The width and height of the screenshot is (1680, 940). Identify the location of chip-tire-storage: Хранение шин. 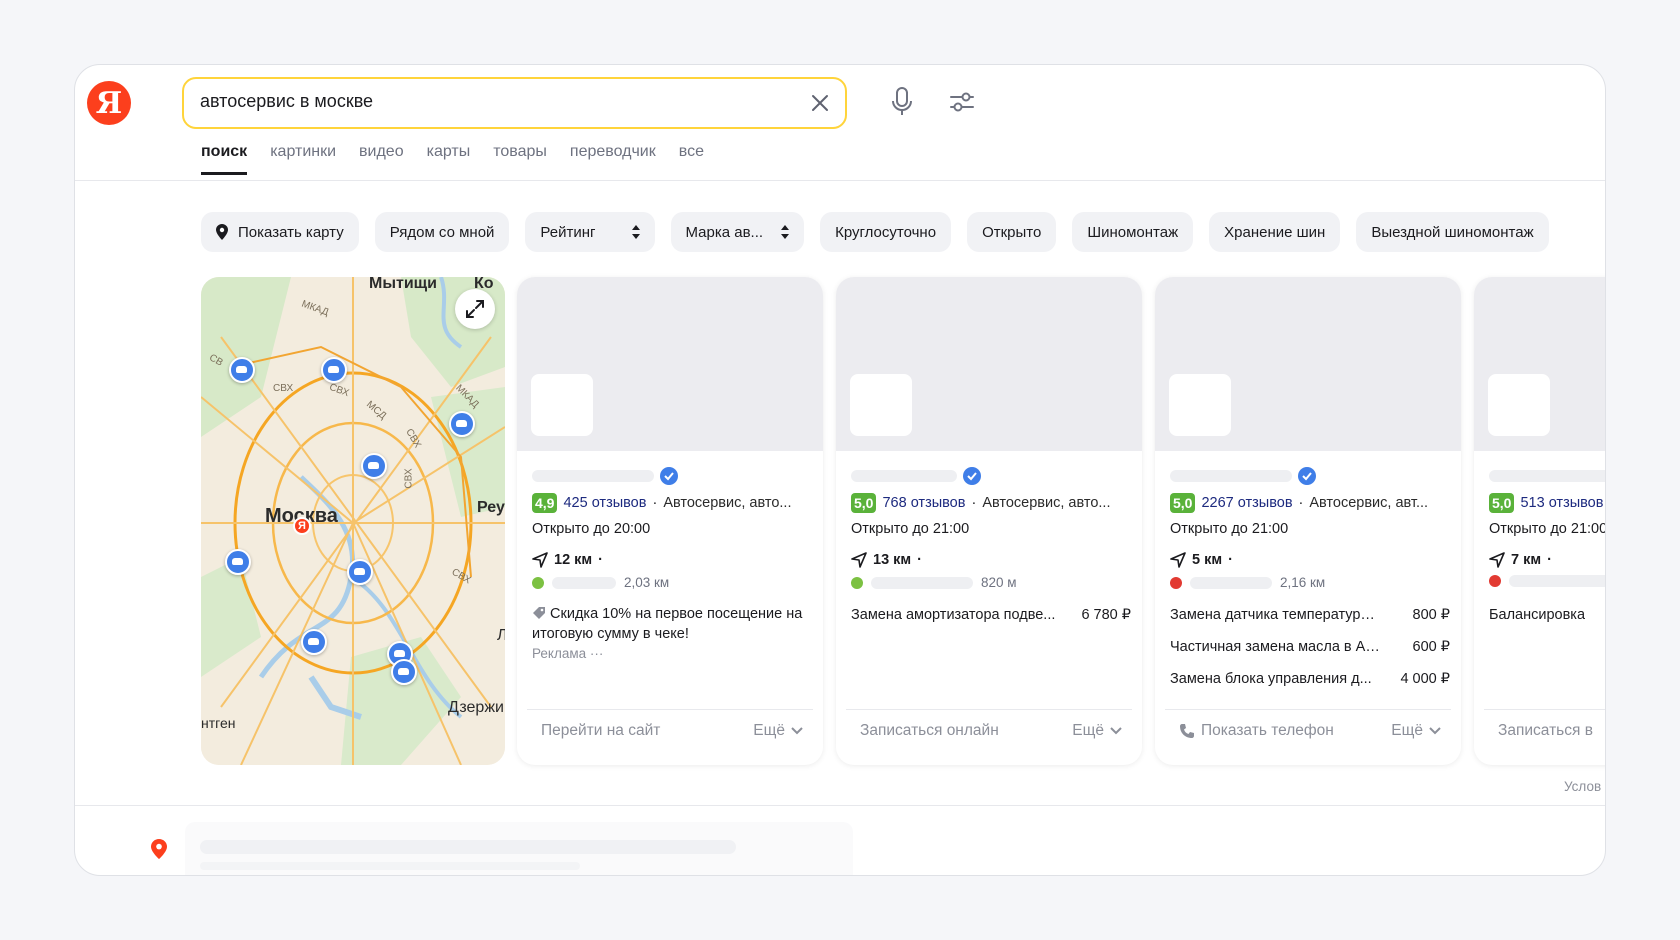
(1275, 232).